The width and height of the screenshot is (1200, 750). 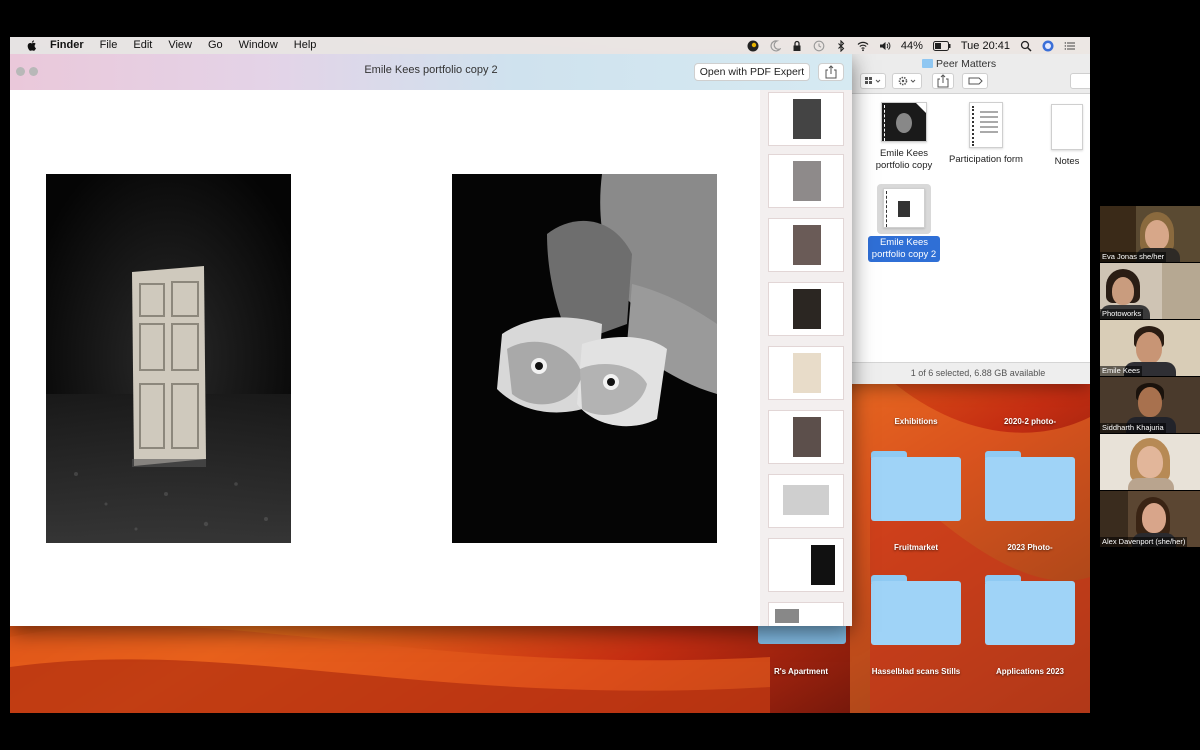 I want to click on file-emile-kees-portfolio-copy-2: Emile Kees portfolio copy 2, so click(x=904, y=223).